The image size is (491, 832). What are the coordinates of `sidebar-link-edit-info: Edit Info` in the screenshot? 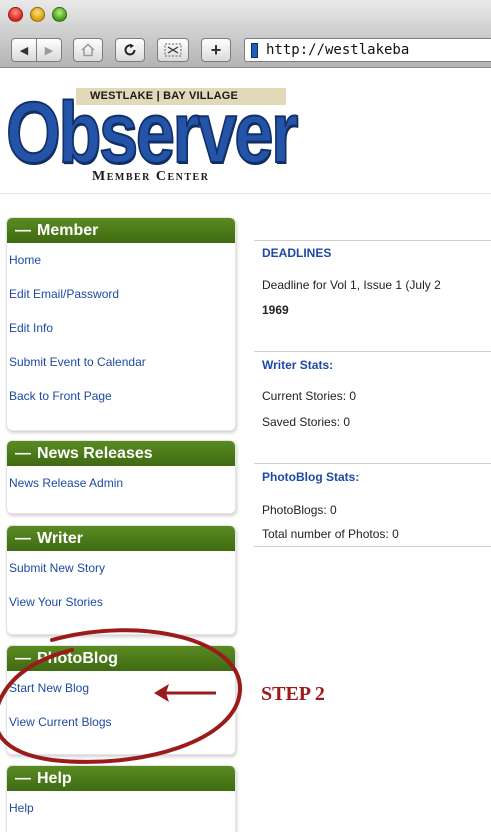 It's located at (121, 328).